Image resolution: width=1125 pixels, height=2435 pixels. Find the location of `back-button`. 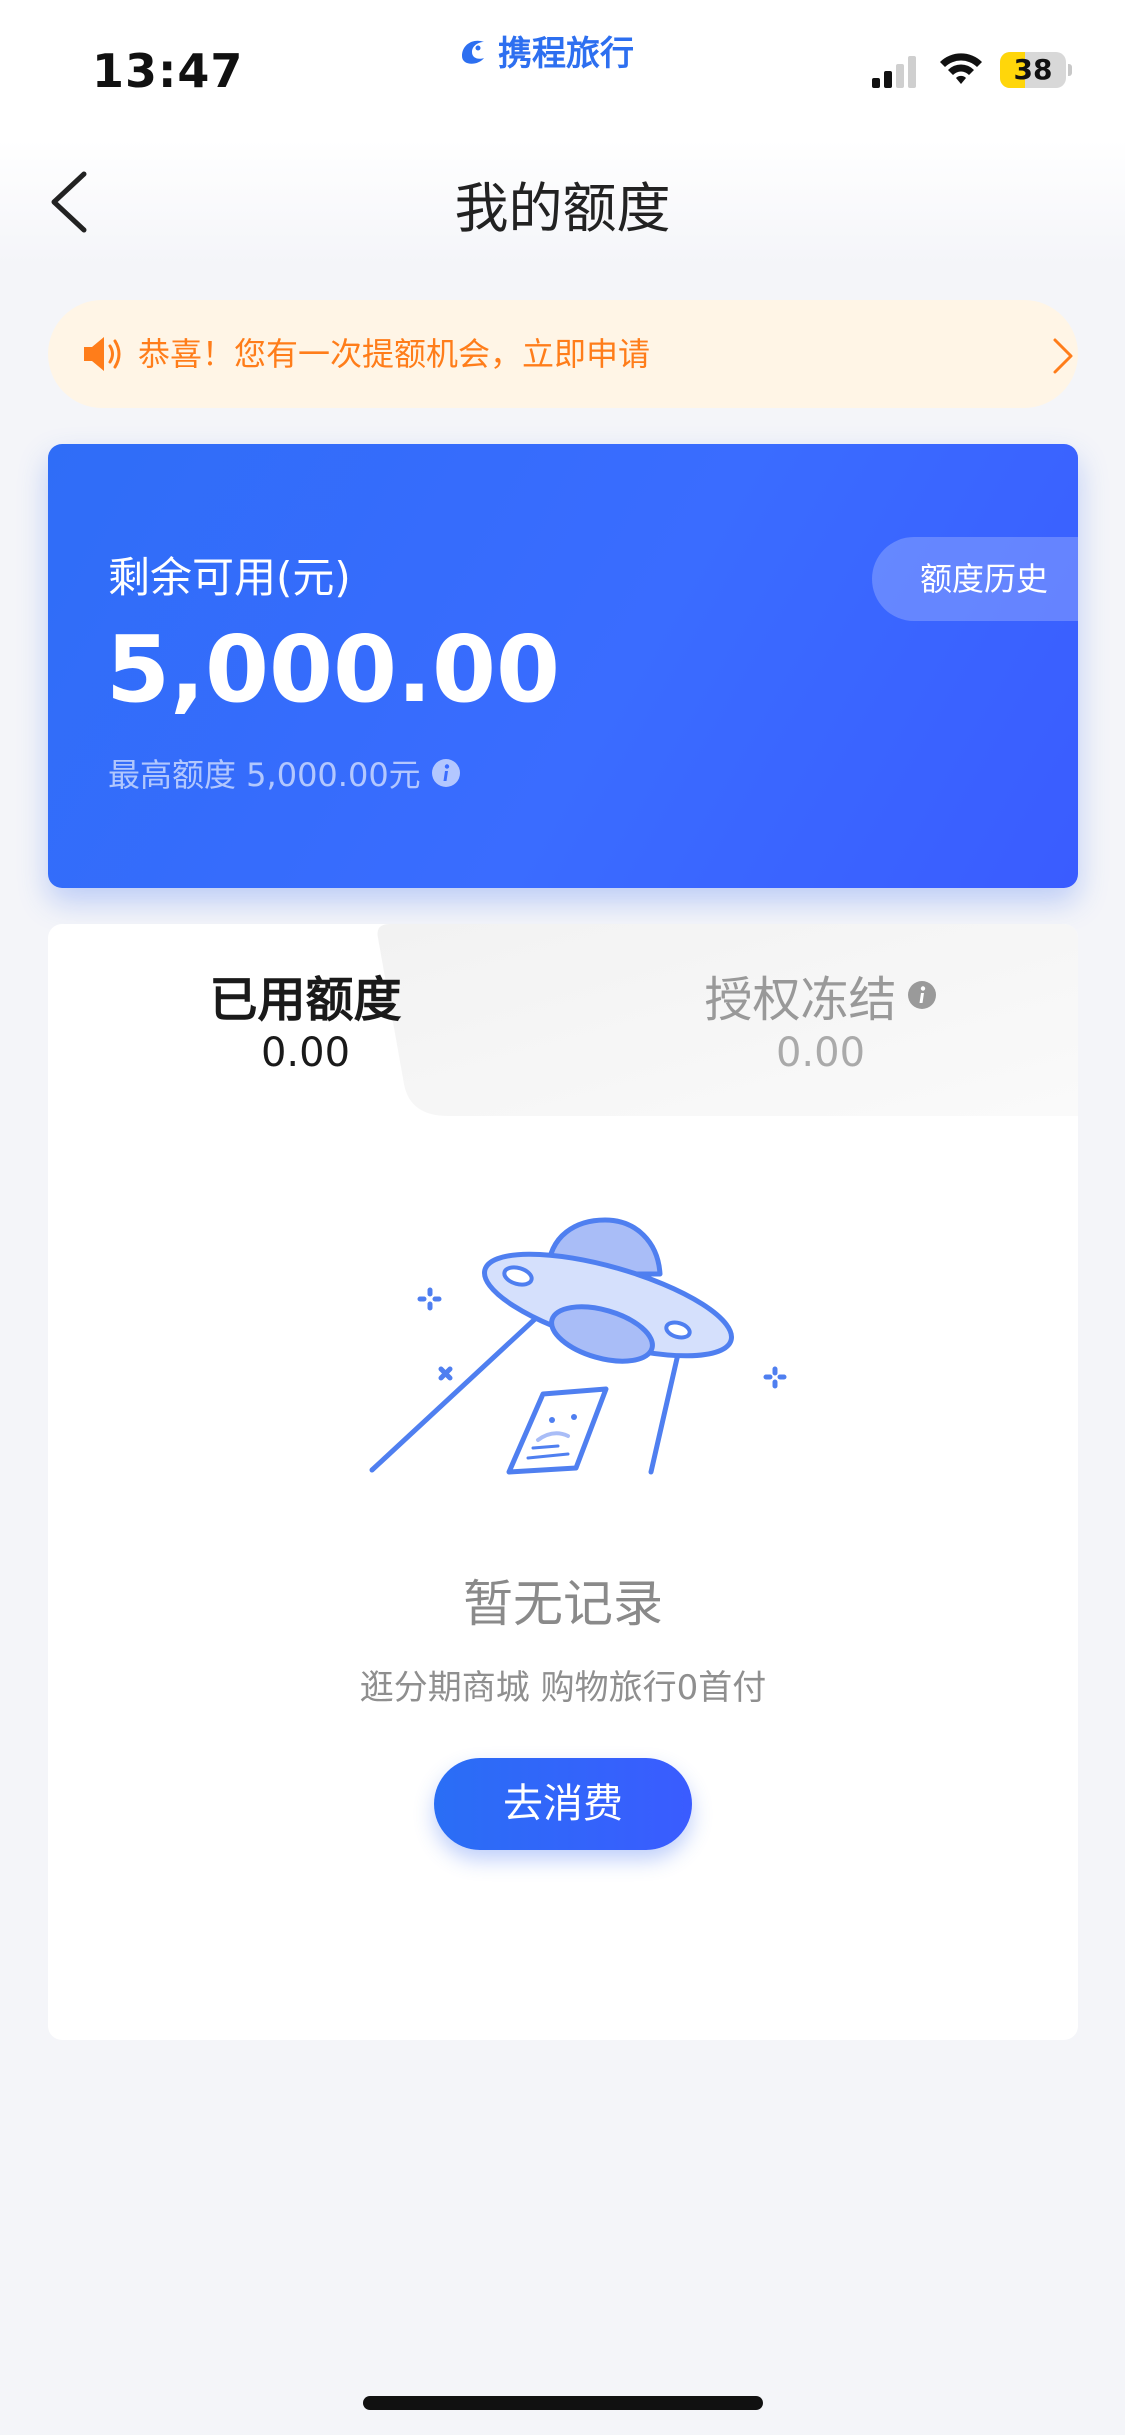

back-button is located at coordinates (74, 202).